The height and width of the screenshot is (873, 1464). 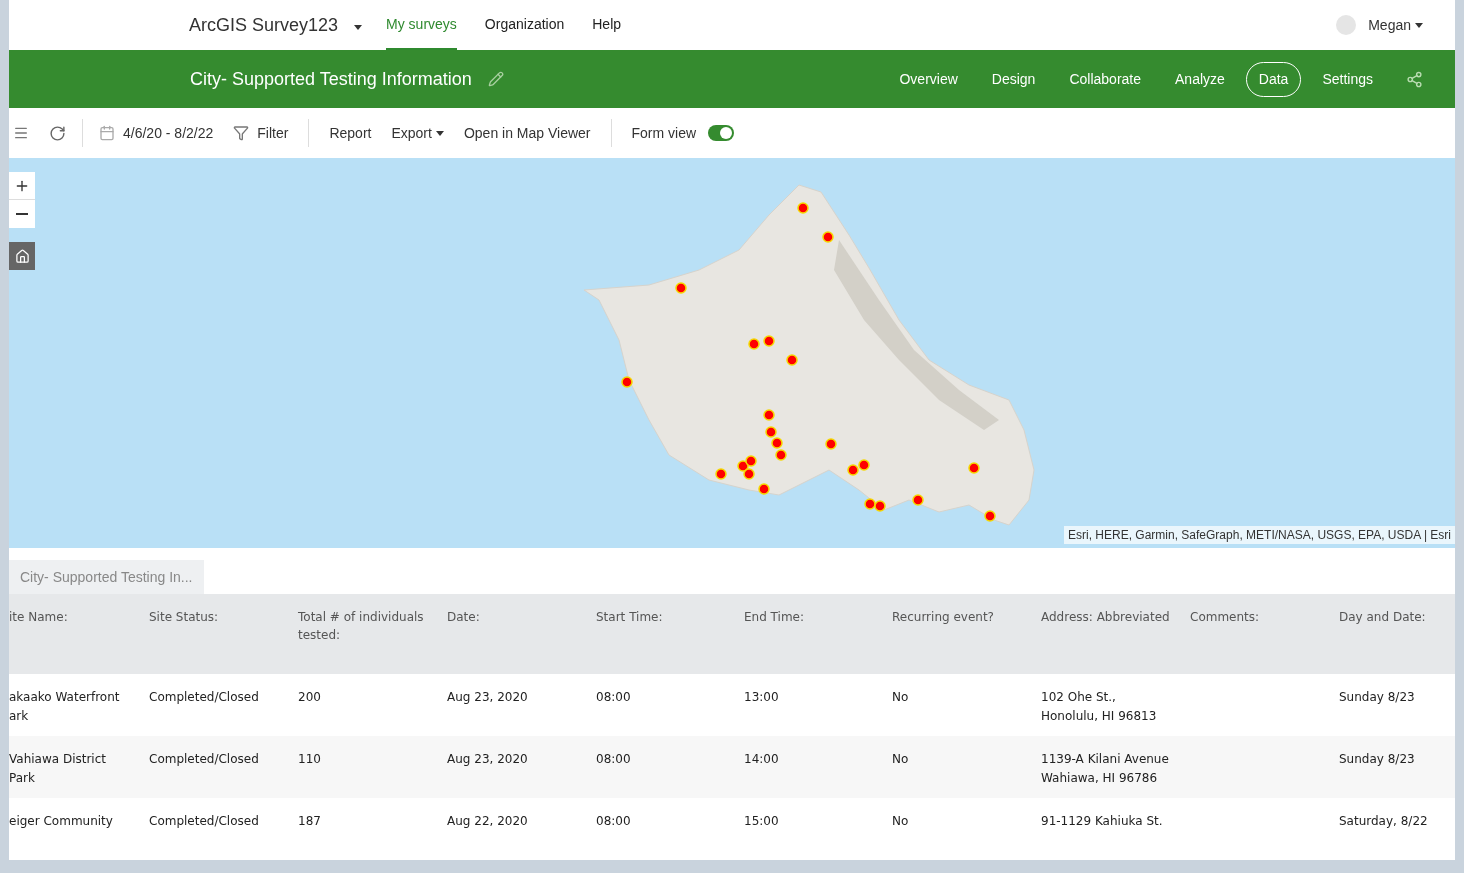 I want to click on date-range-button: 4/6/20 - 8/2/22, so click(x=156, y=133).